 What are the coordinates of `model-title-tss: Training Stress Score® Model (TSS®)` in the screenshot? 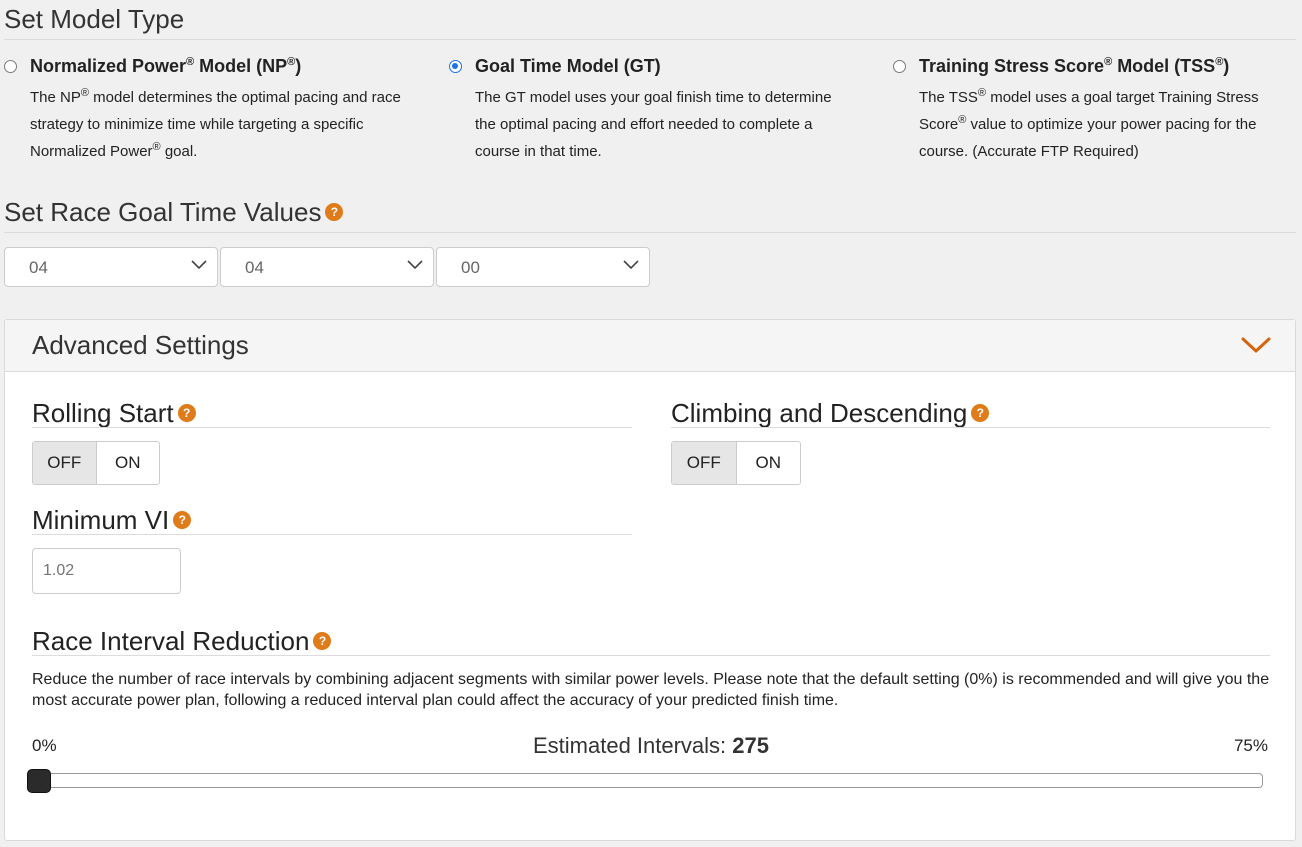 It's located at (1074, 66).